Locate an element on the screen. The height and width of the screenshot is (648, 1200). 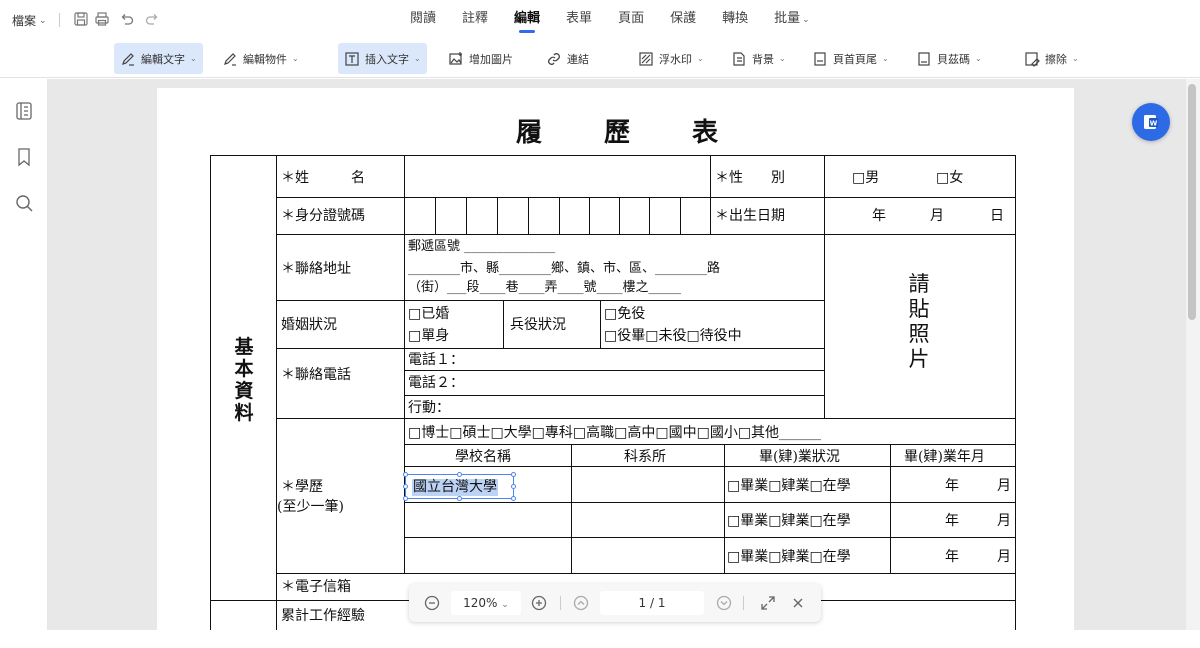
main-tabs: 閱讀 註釋 編輯 表單 頁面 保護 轉換 批量 ⌄ is located at coordinates (623, 20).